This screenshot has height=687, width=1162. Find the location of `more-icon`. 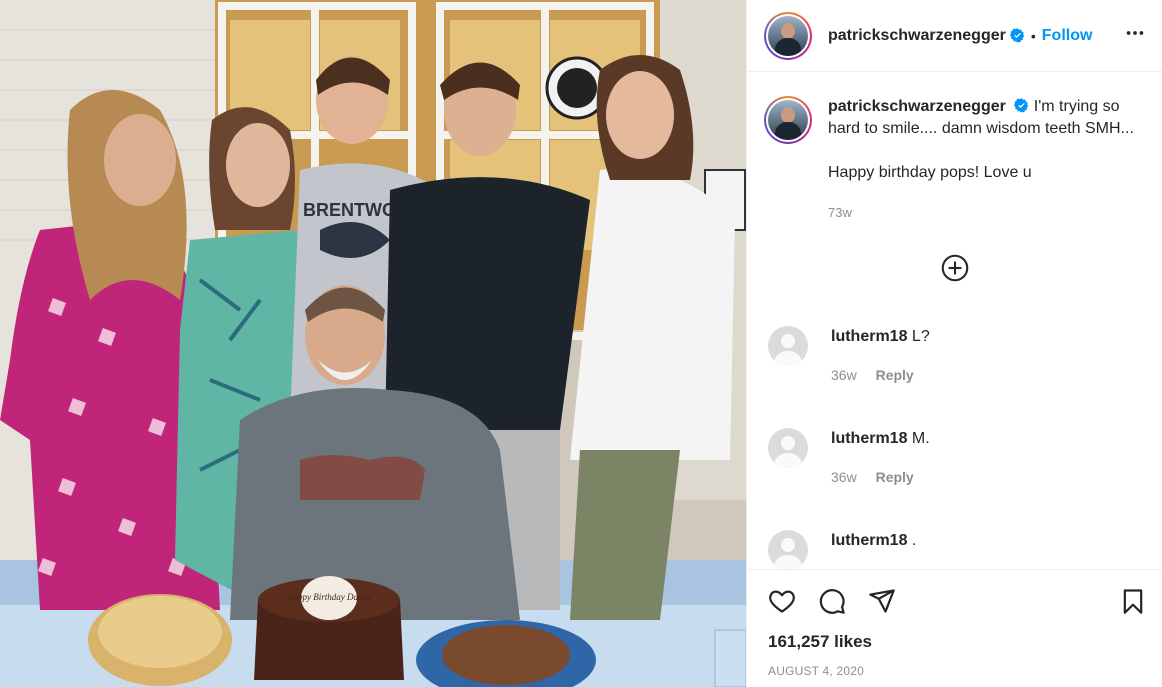

more-icon is located at coordinates (1135, 36).